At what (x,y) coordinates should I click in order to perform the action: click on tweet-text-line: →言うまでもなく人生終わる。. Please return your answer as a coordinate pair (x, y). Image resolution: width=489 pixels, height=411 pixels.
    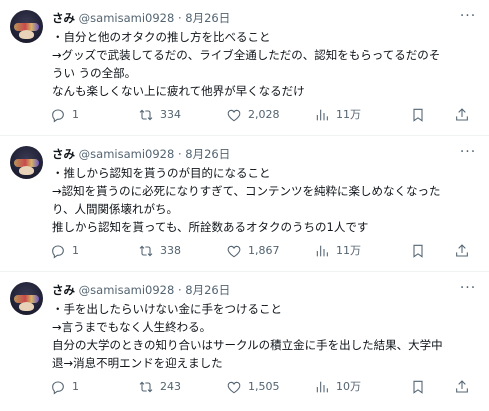
    Looking at the image, I should click on (132, 327).